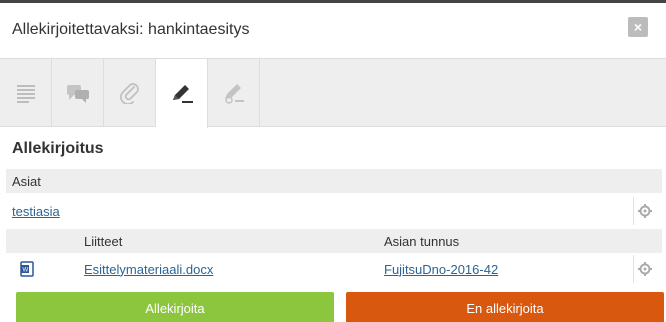 Image resolution: width=666 pixels, height=322 pixels. I want to click on close-button: ×, so click(638, 27).